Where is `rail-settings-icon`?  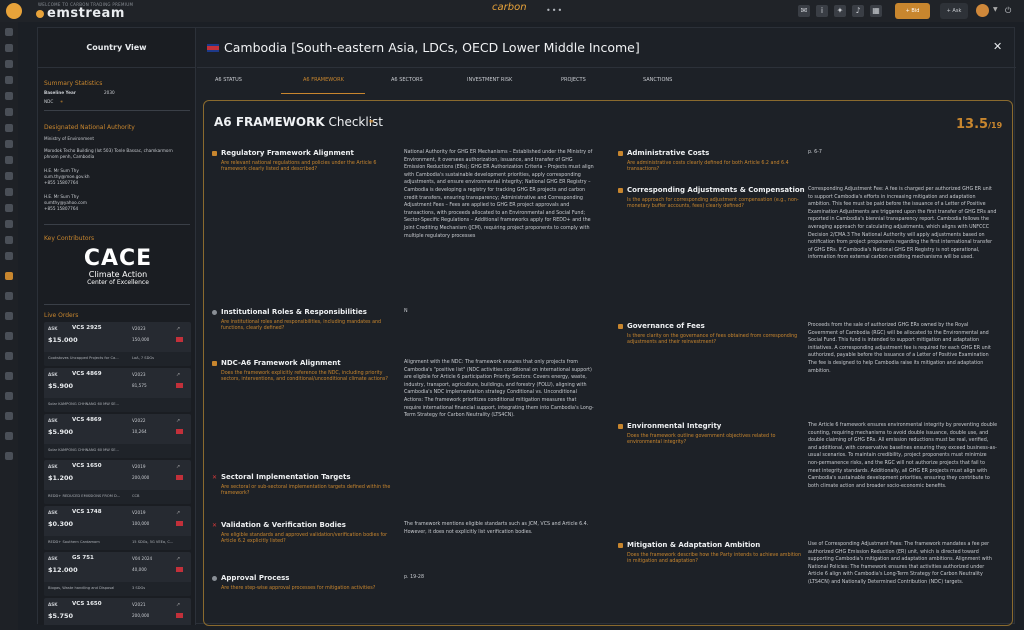 rail-settings-icon is located at coordinates (9, 336).